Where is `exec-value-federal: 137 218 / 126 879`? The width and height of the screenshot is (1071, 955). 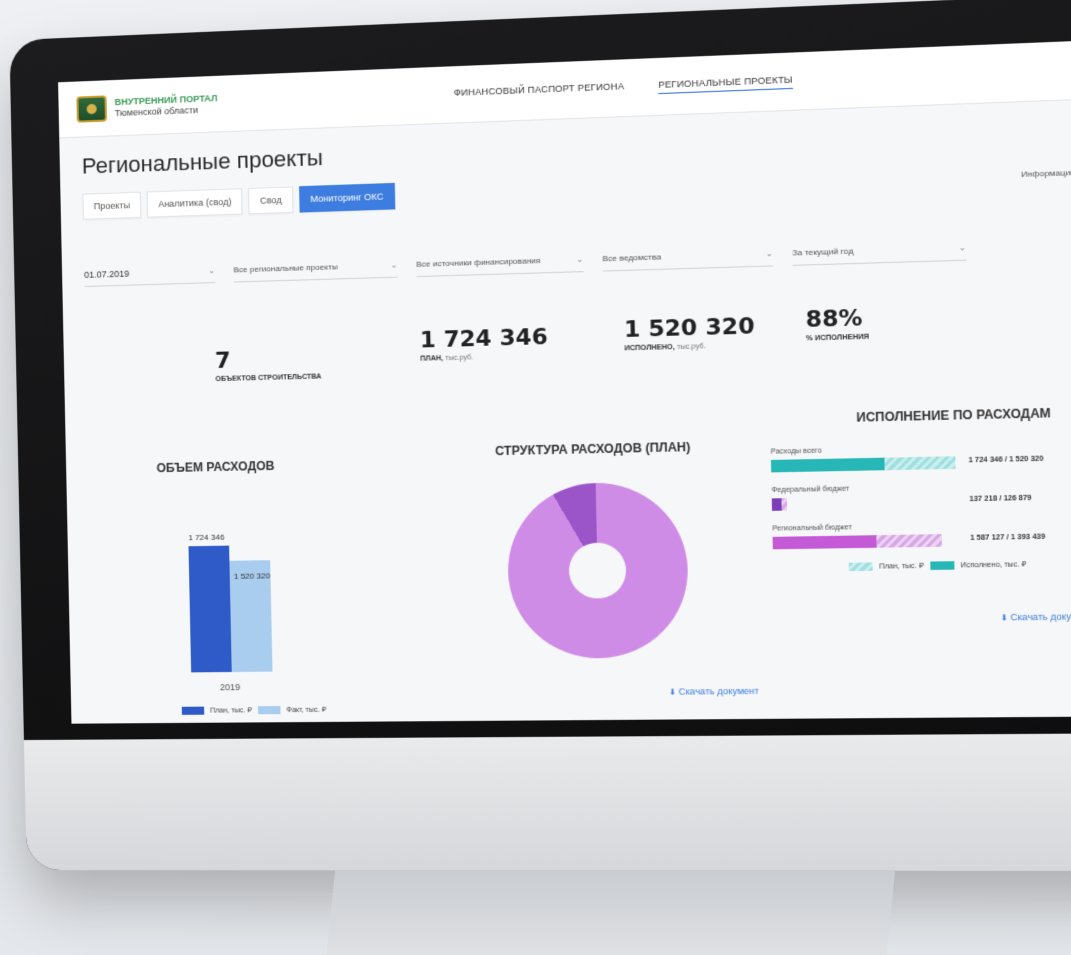 exec-value-federal: 137 218 / 126 879 is located at coordinates (1000, 499).